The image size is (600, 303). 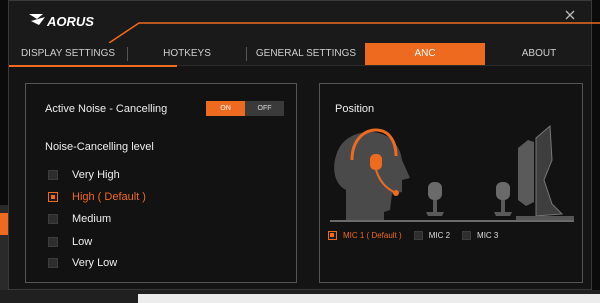 I want to click on tab-hotkeys: HOTKEYS, so click(x=187, y=54).